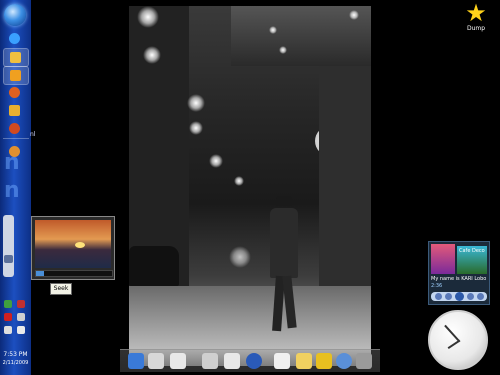 This screenshot has width=500, height=375. Describe the element at coordinates (15, 128) in the screenshot. I see `taskbar-item-browser` at that location.